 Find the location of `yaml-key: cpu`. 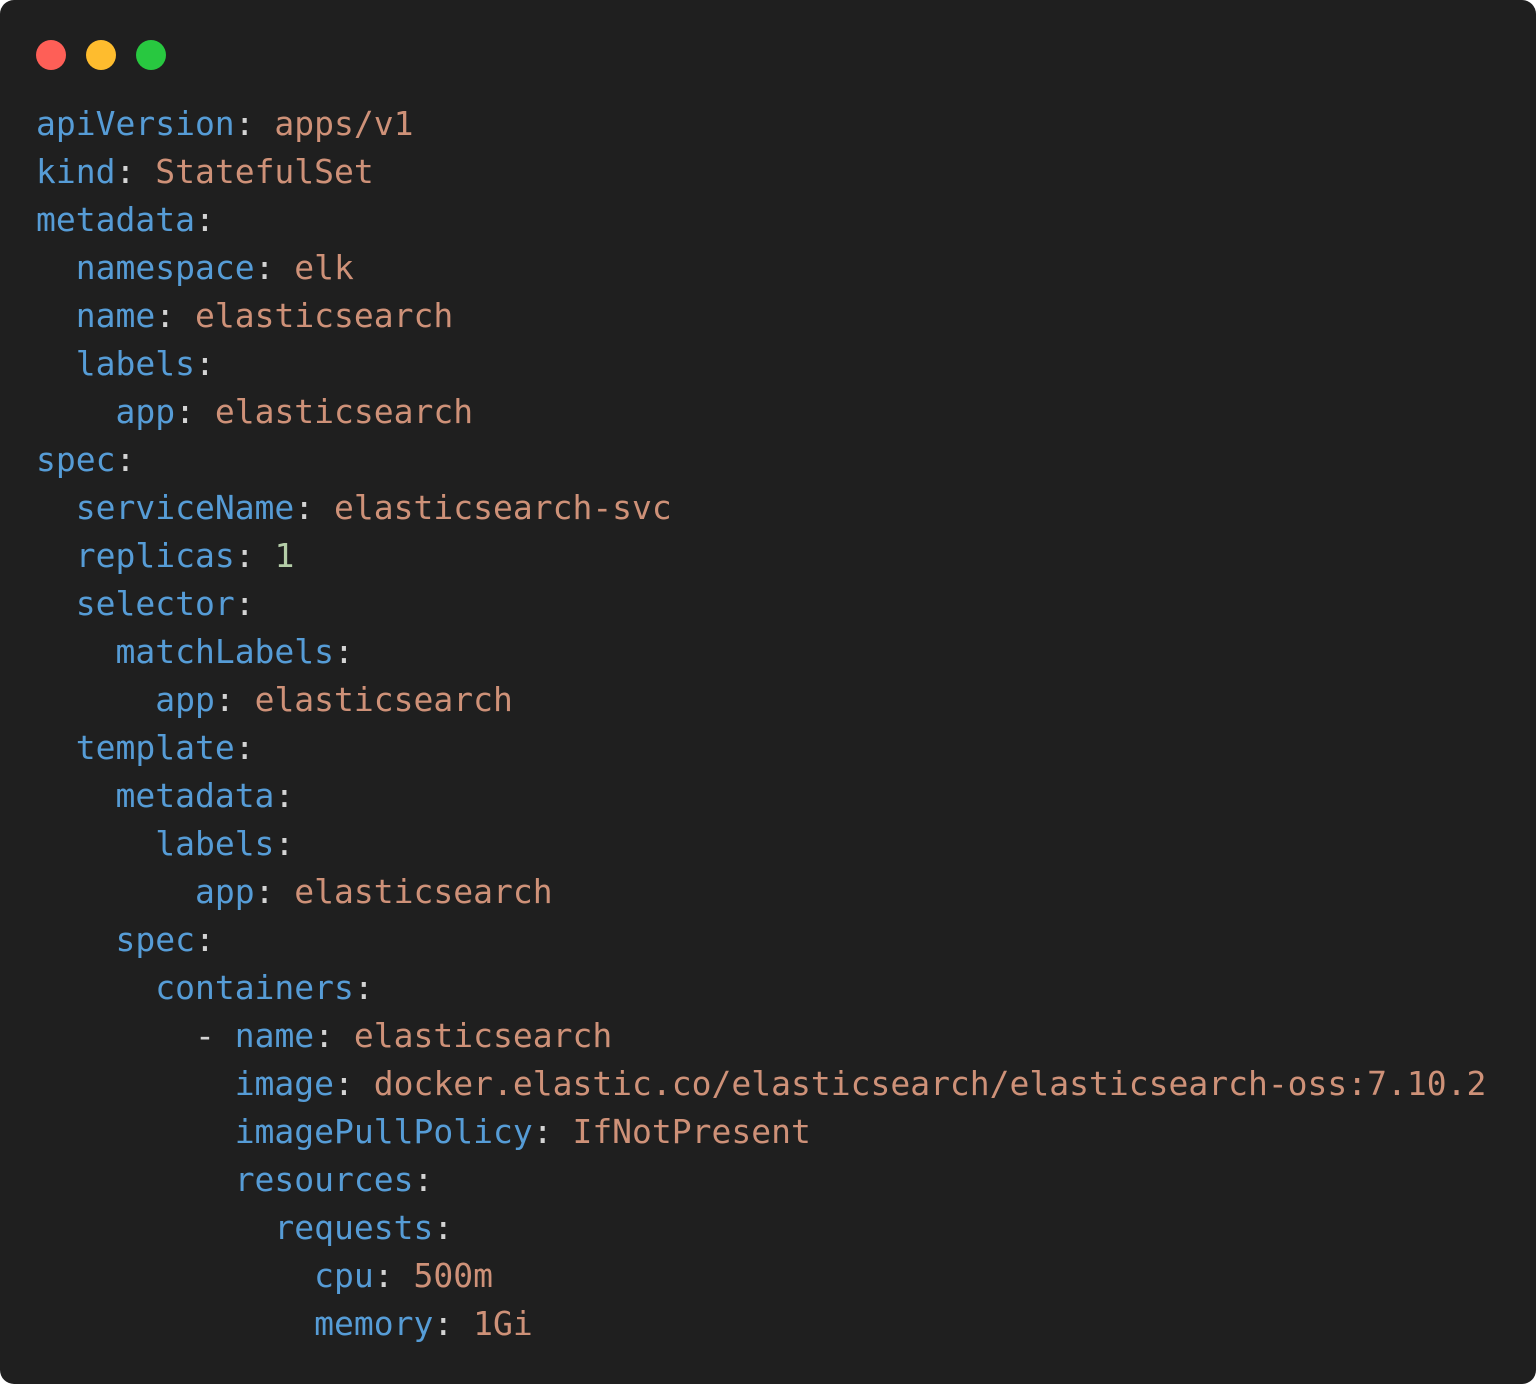

yaml-key: cpu is located at coordinates (344, 1275).